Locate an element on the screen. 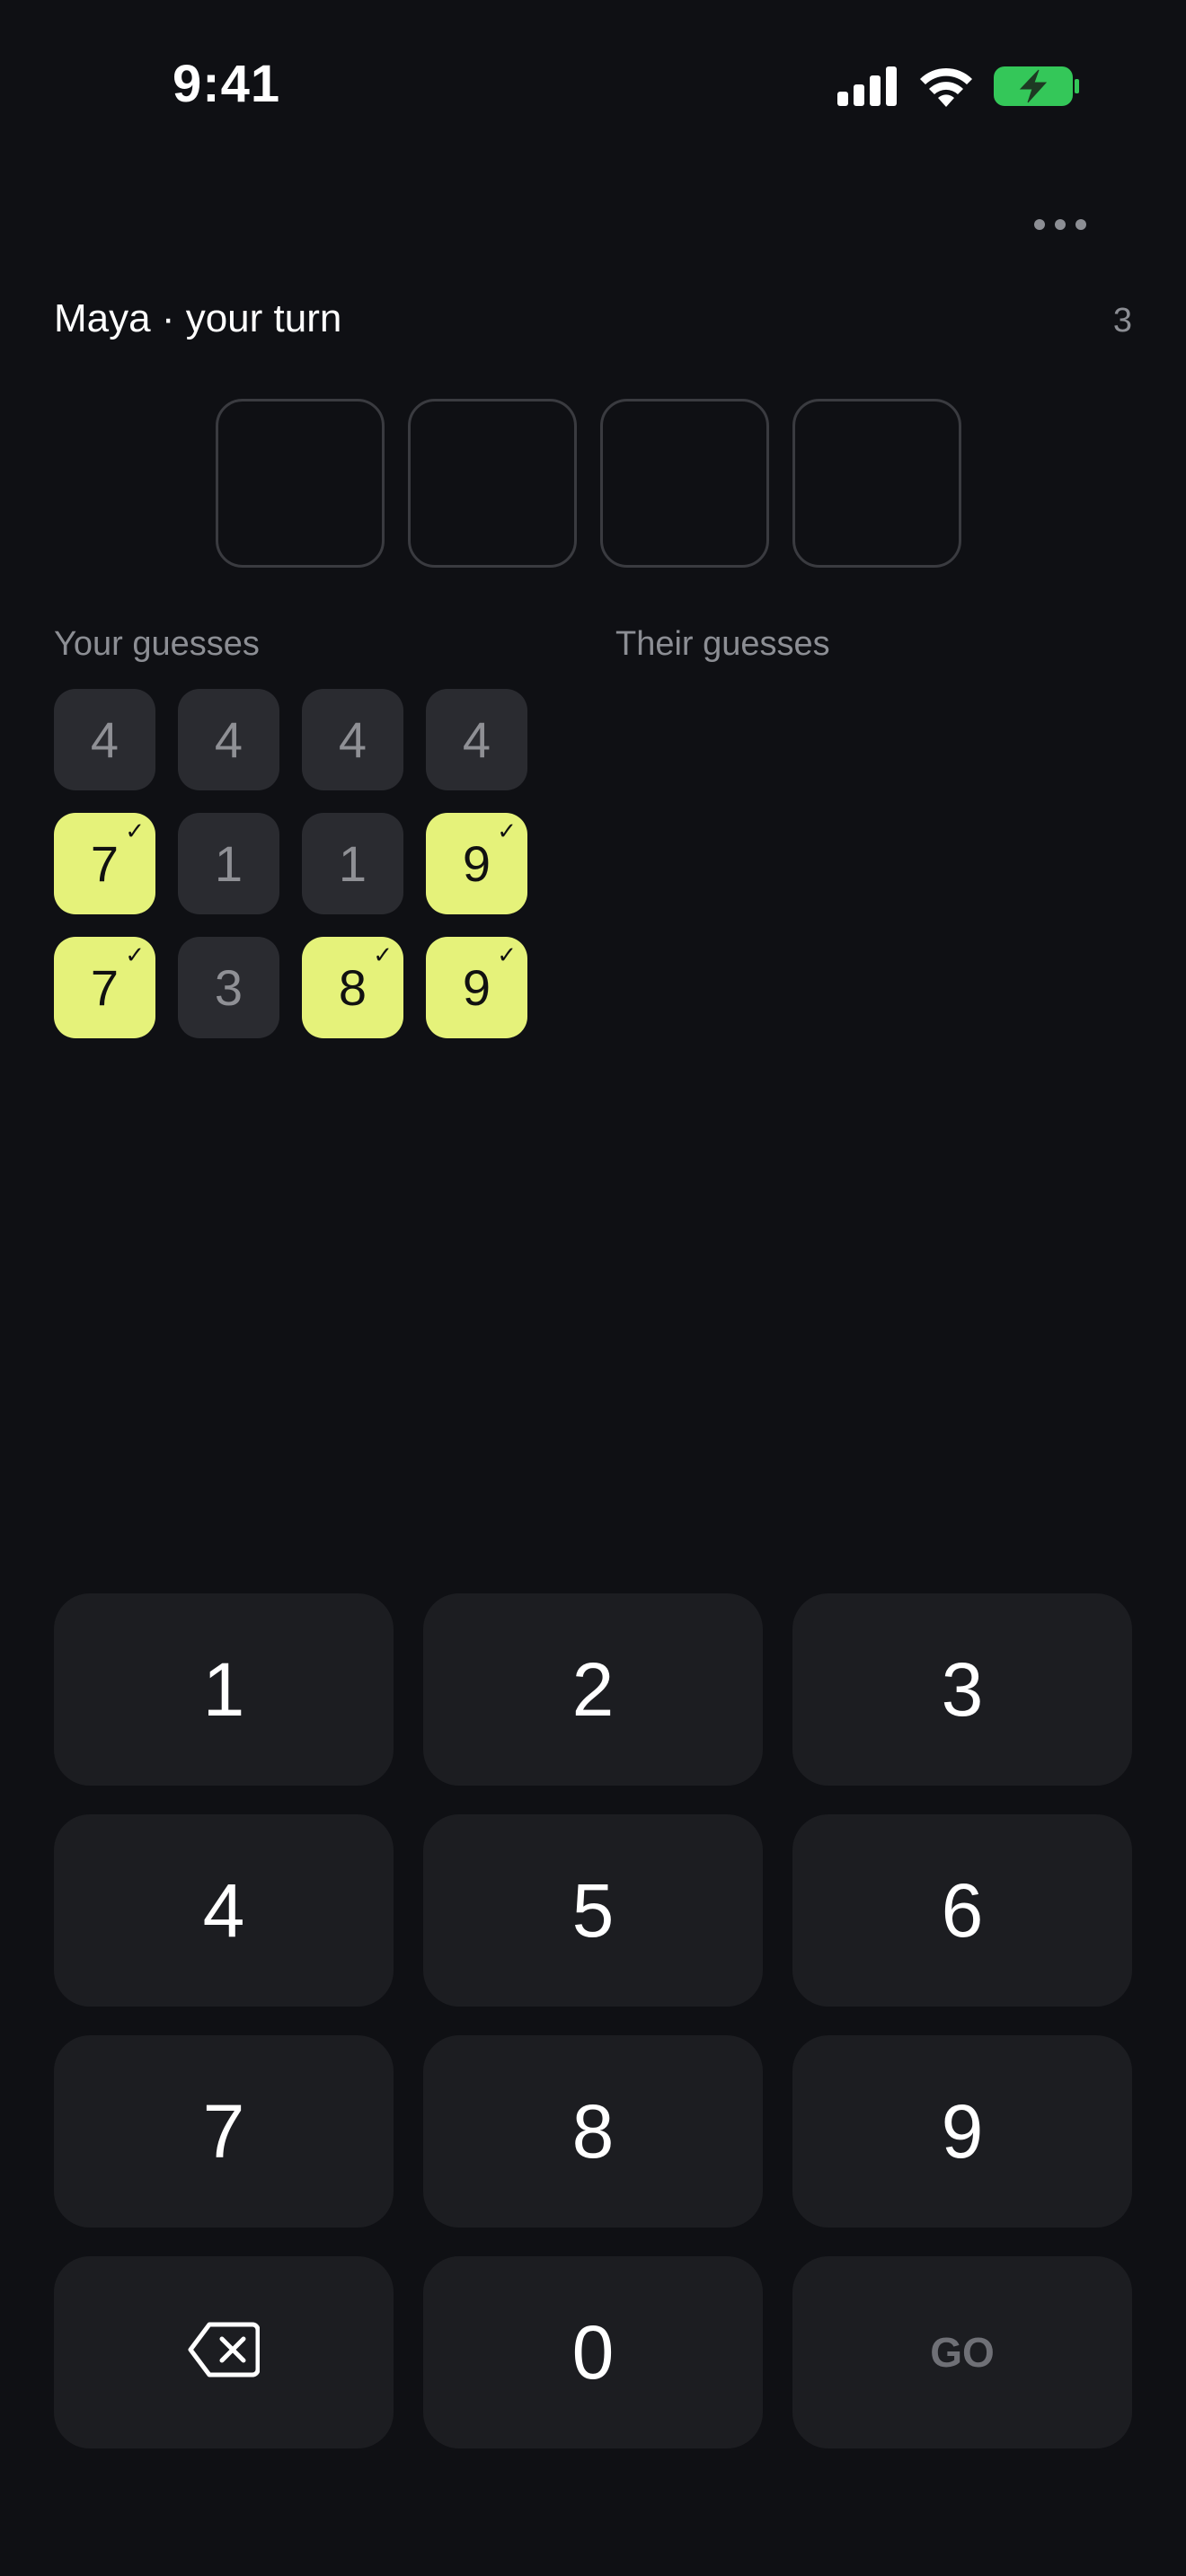 Image resolution: width=1186 pixels, height=2576 pixels. your-guesses-grid: 4 4 4 4 7 ✓ 1 1 9 ✓ 7 ✓ 3 8 ✓ 9 ✓ is located at coordinates (290, 875).